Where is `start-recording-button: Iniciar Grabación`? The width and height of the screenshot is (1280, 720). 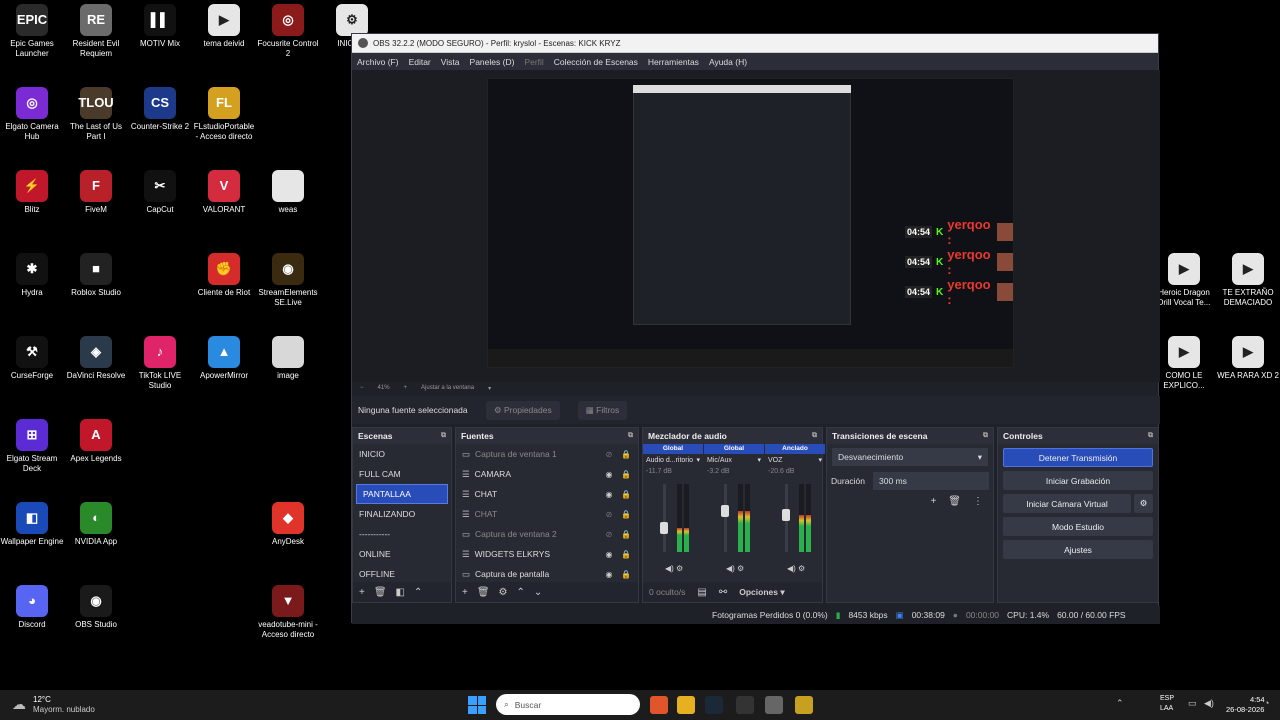
start-recording-button: Iniciar Grabación is located at coordinates (1078, 480).